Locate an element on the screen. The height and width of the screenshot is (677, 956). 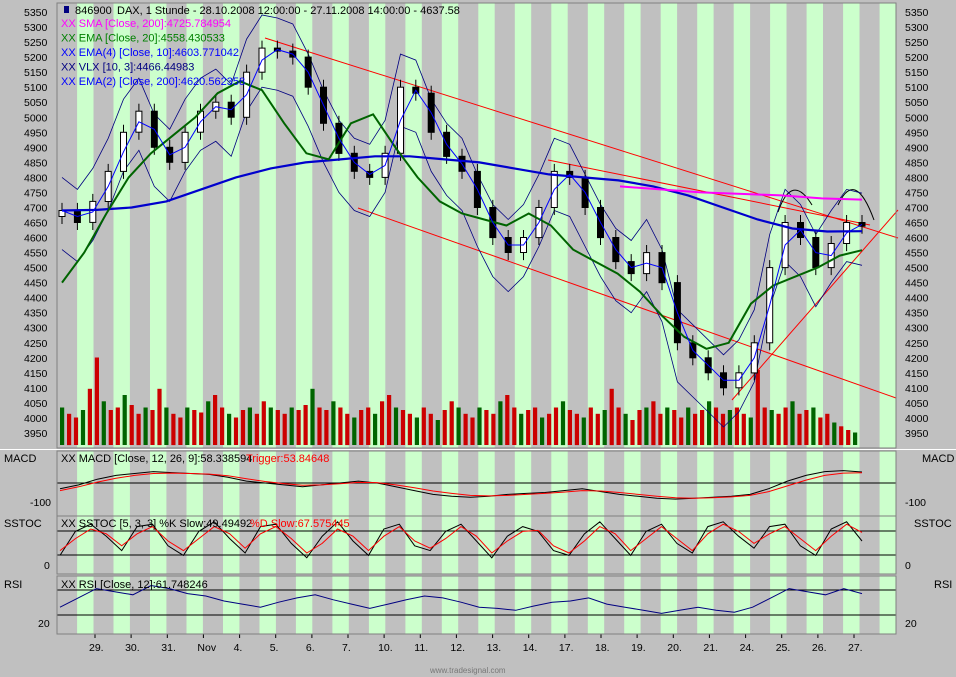
price-tick-label: 4600 is located at coordinates (917, 239).